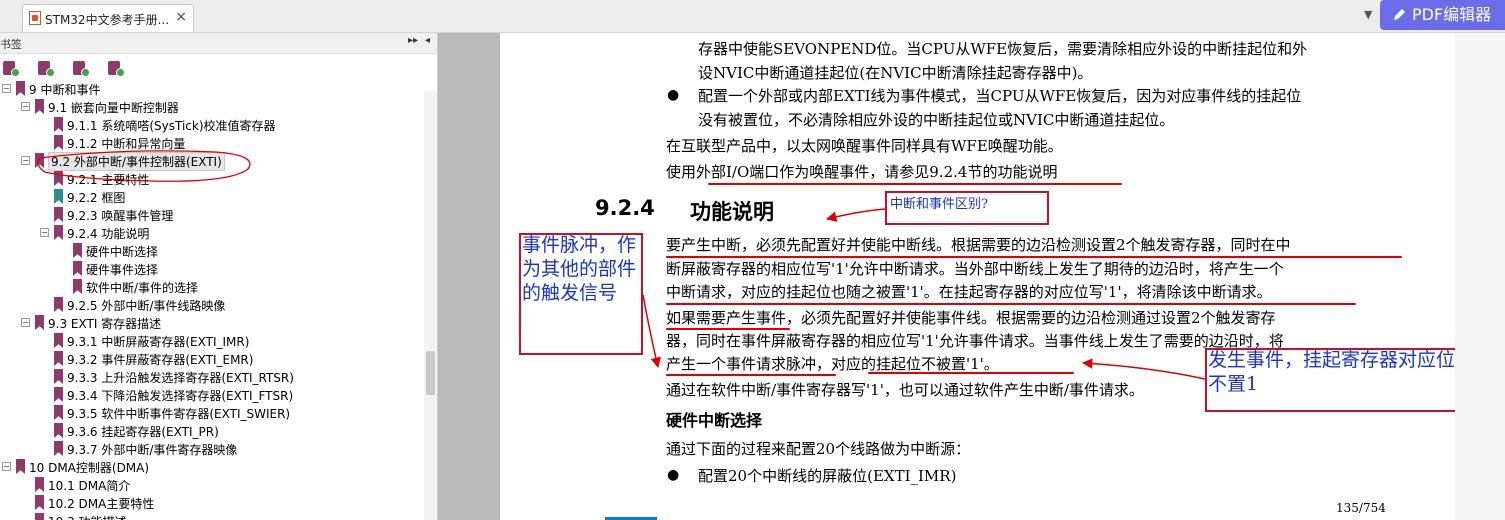 Image resolution: width=1505 pixels, height=520 pixels. What do you see at coordinates (11, 44) in the screenshot?
I see `bookmark-panel-title: 书签` at bounding box center [11, 44].